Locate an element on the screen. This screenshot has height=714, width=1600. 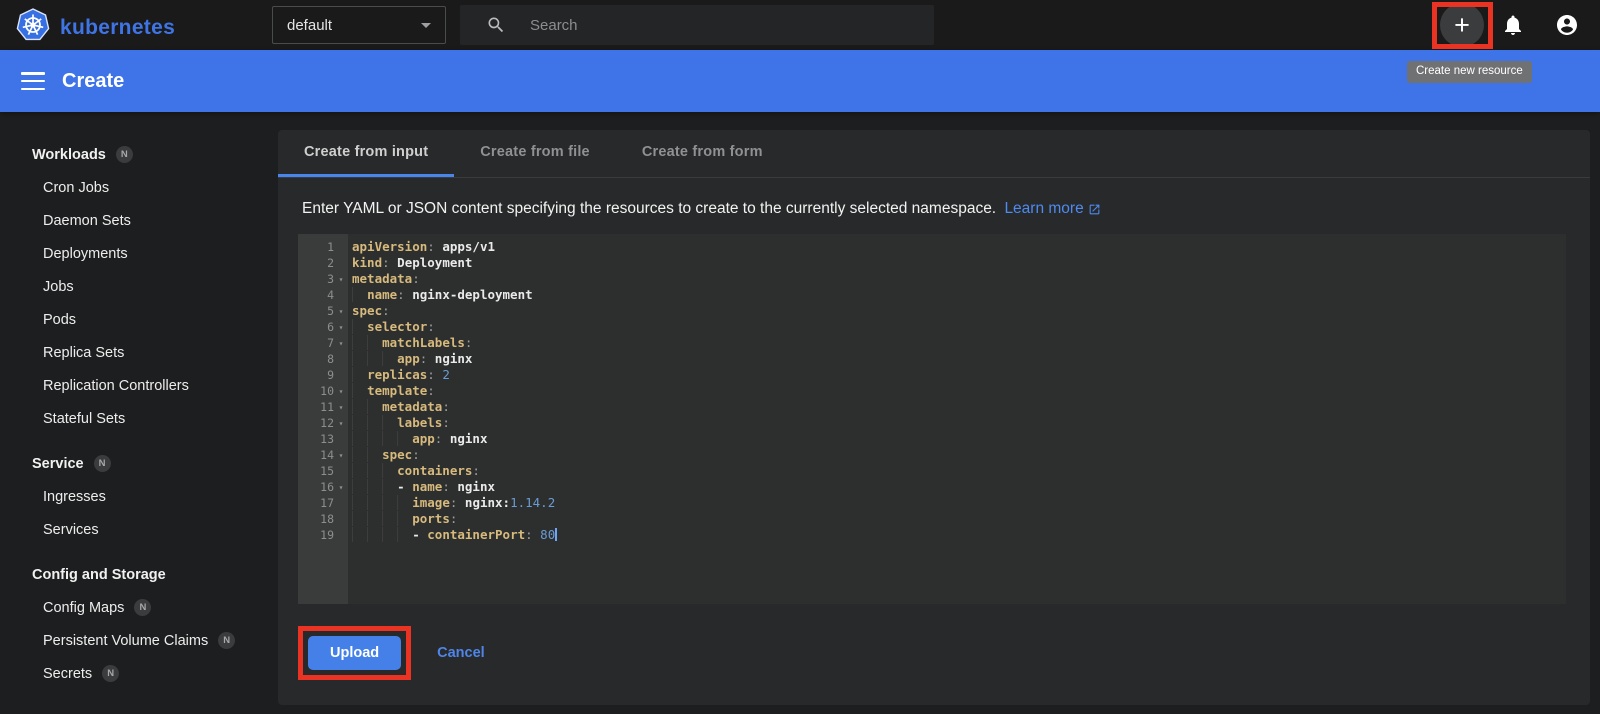
line-number: 9 is located at coordinates (330, 375).